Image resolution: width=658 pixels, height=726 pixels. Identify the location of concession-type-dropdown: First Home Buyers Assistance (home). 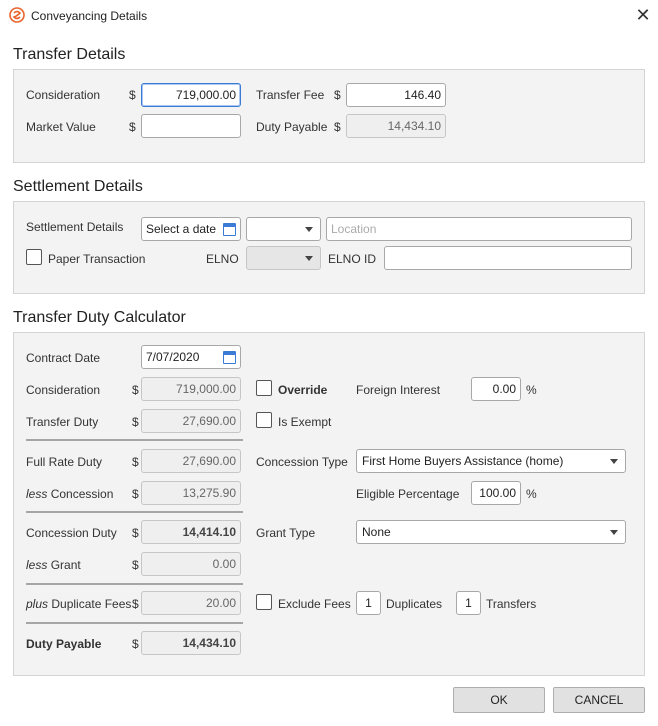
(491, 461).